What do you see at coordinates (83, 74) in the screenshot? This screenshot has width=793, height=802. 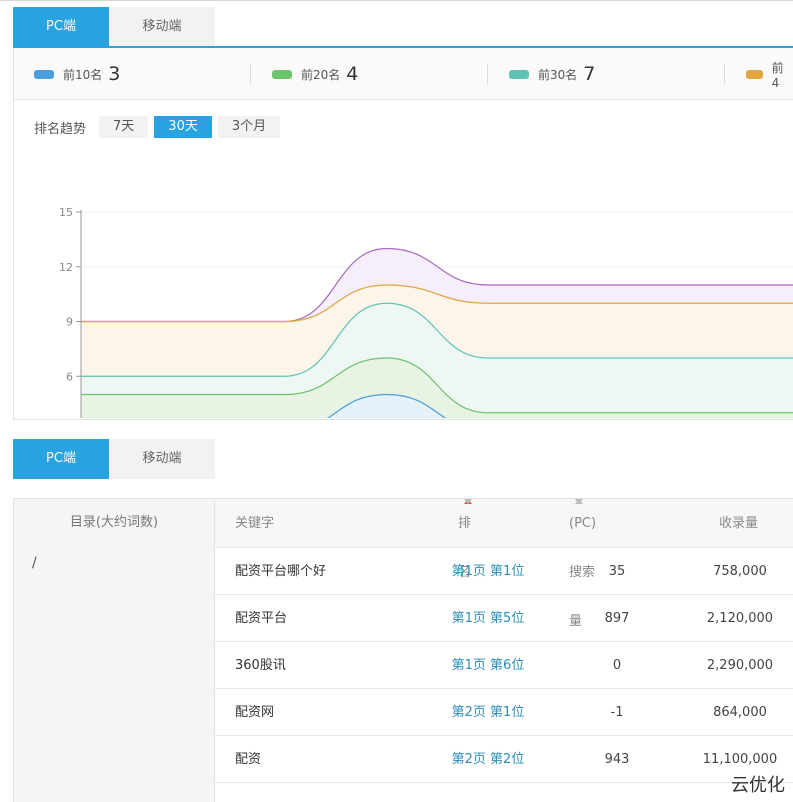 I see `top10-label: 前10名` at bounding box center [83, 74].